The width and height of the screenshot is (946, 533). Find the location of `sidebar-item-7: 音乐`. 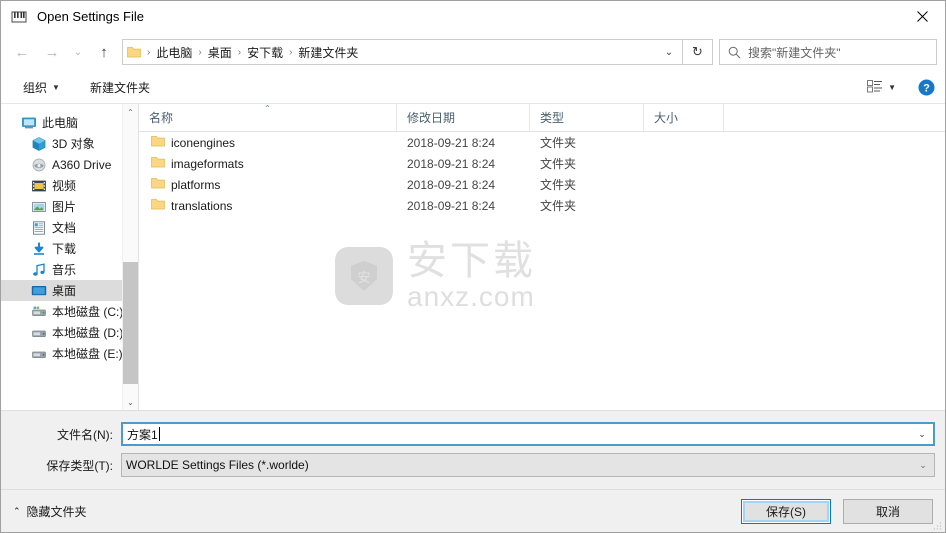

sidebar-item-7: 音乐 is located at coordinates (69, 269).